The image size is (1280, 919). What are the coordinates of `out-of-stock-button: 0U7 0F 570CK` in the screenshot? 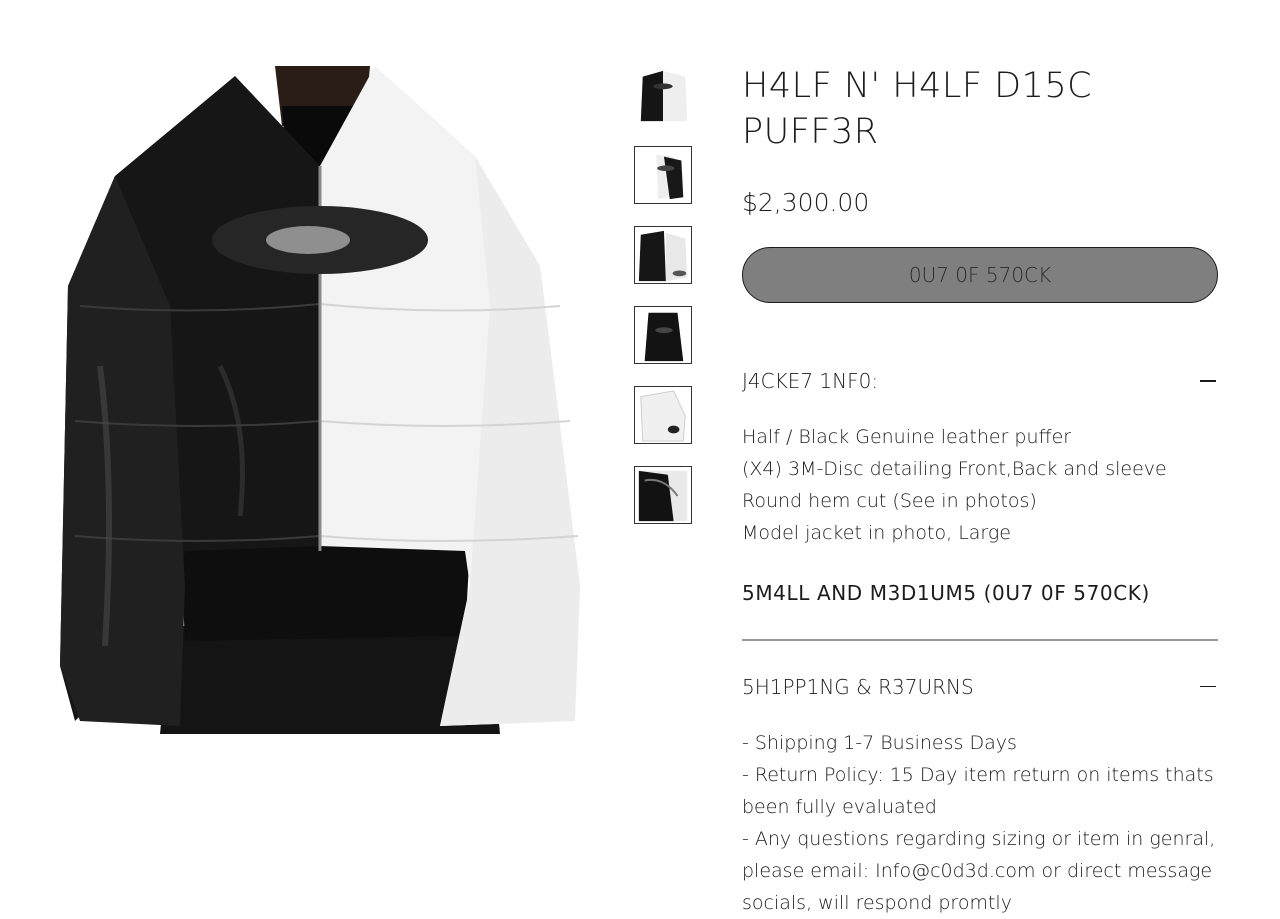 It's located at (980, 275).